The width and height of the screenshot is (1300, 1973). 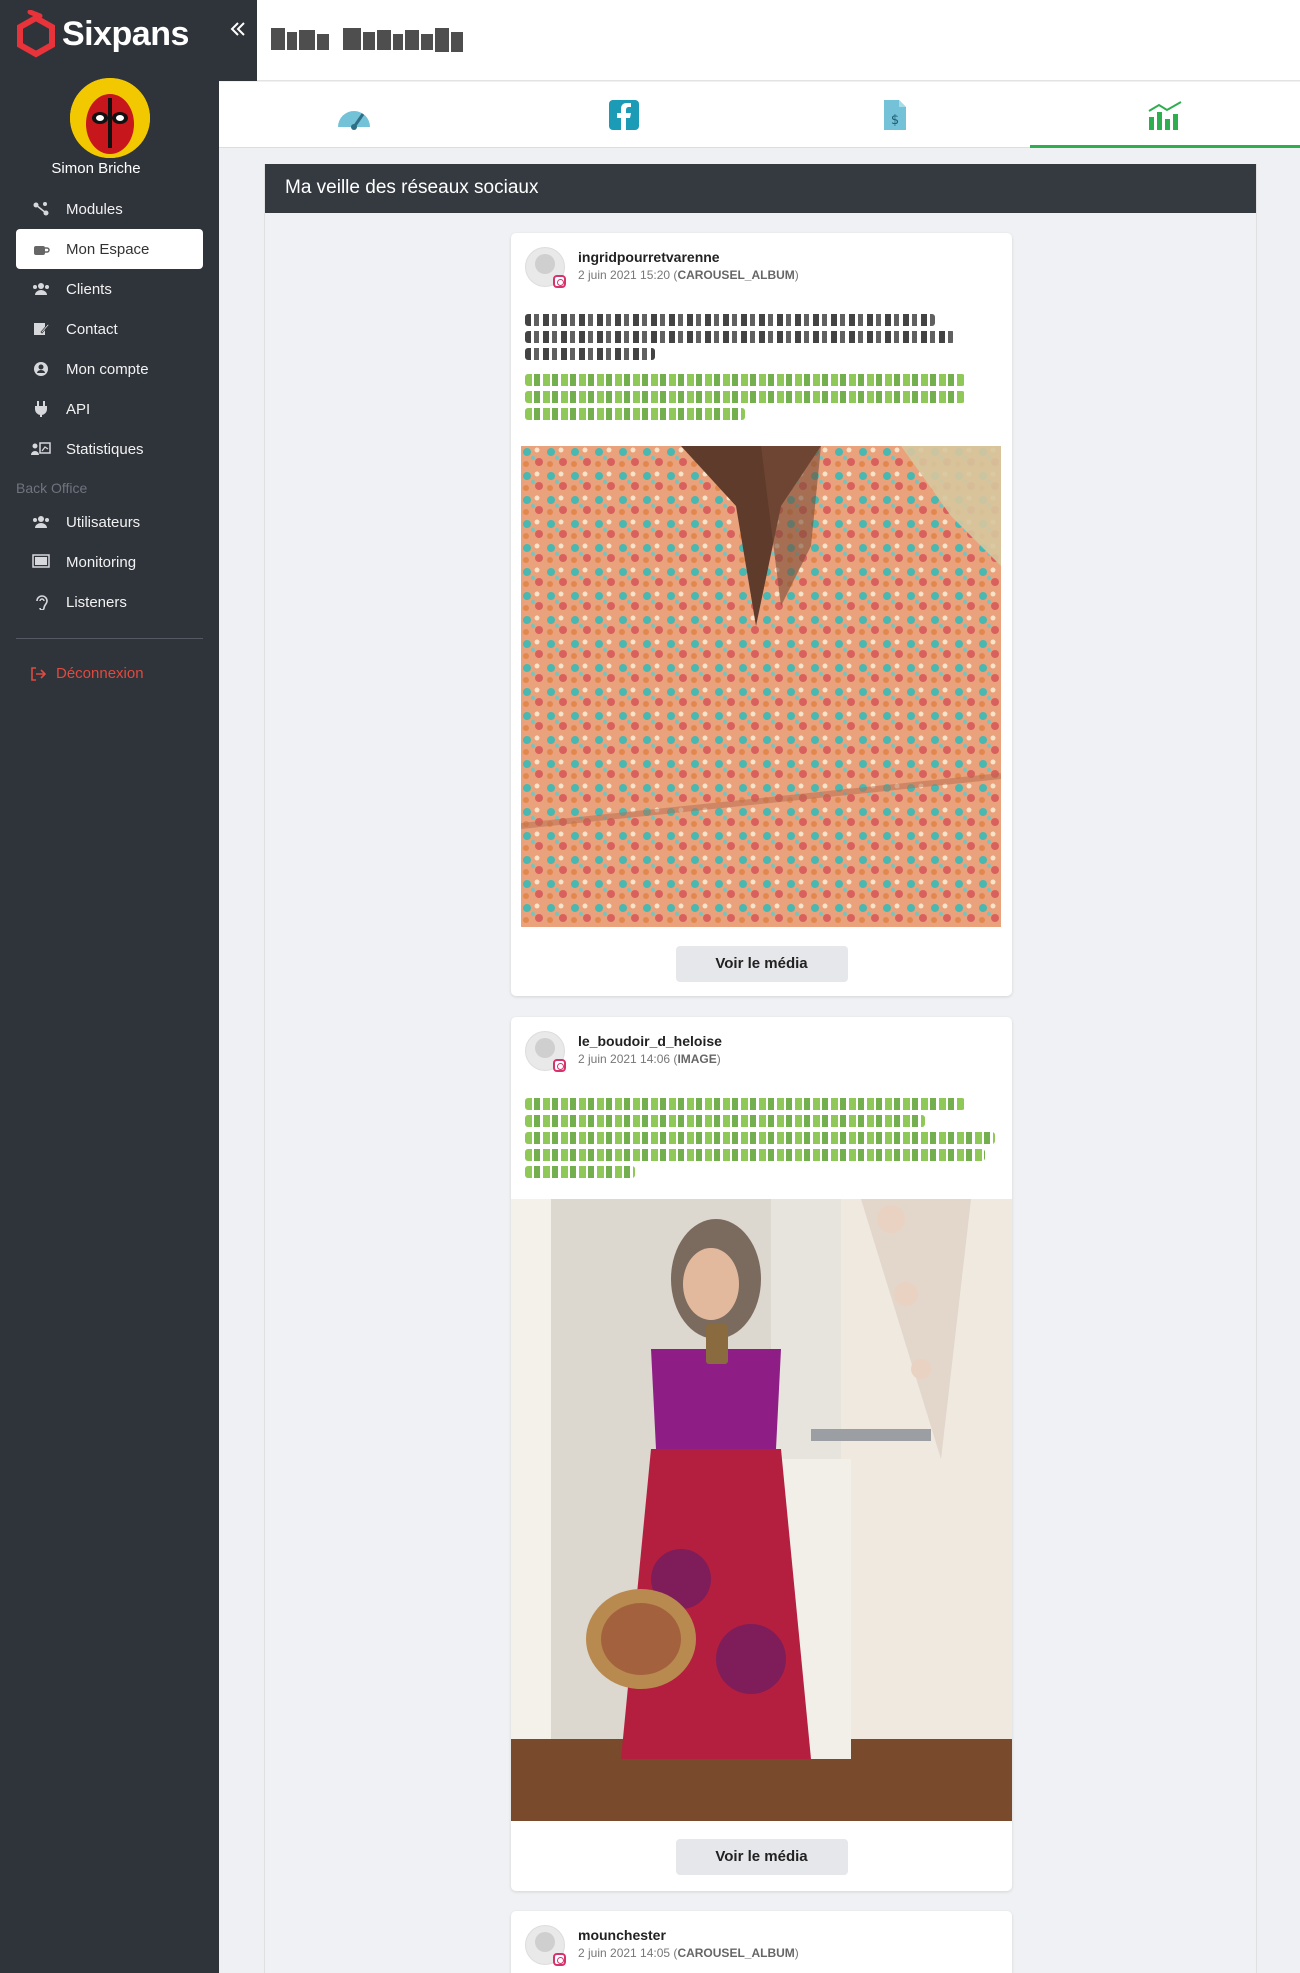 I want to click on invoice-dollar-icon: $, so click(x=894, y=114).